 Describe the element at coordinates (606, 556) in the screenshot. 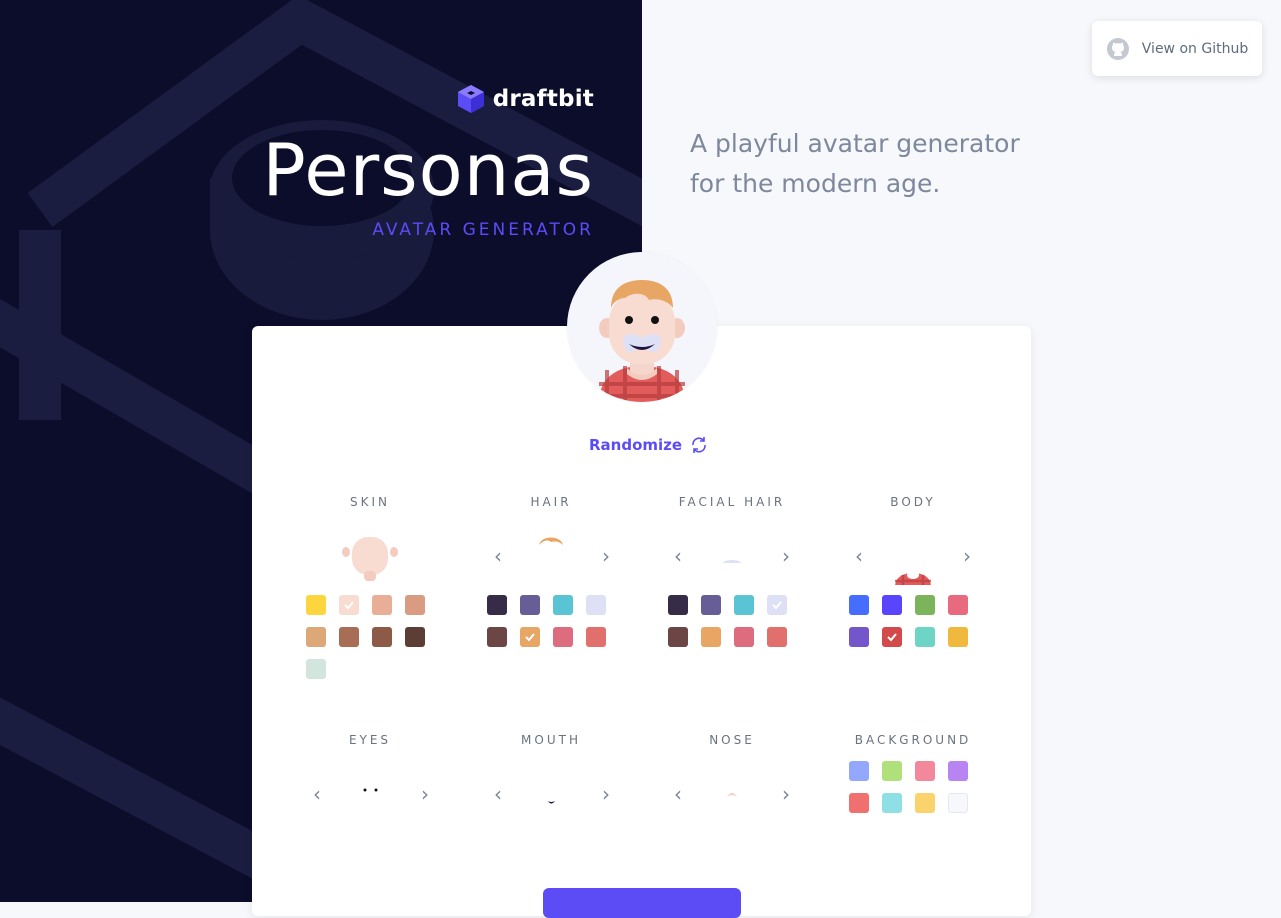

I see `hair-next-button: ›` at that location.